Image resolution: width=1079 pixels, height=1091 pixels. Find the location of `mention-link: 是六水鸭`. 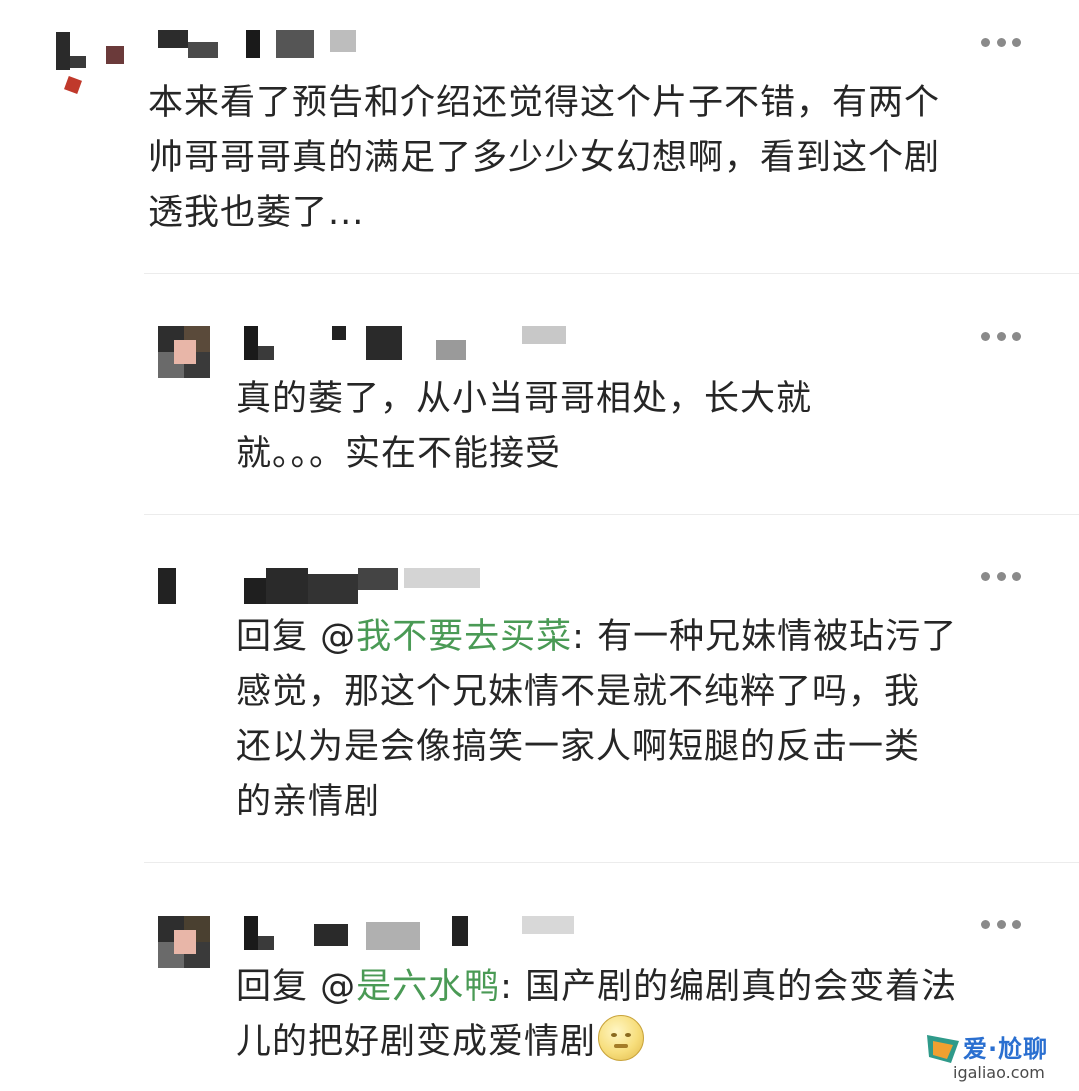

mention-link: 是六水鸭 is located at coordinates (428, 987).